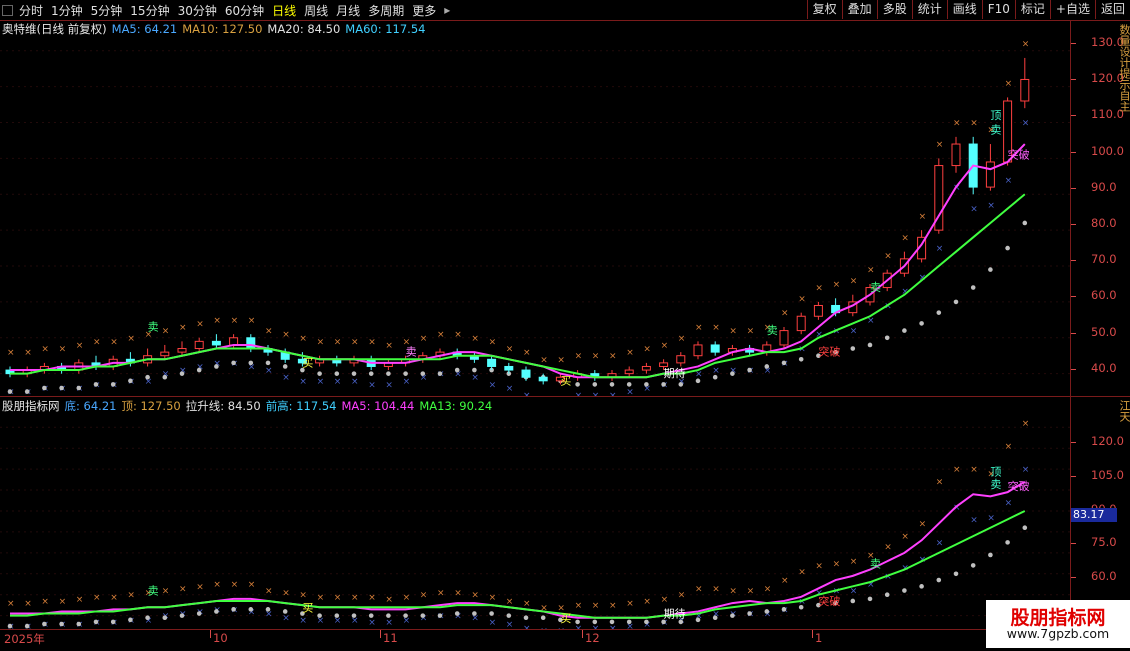 The width and height of the screenshot is (1130, 651). What do you see at coordinates (386, 10) in the screenshot?
I see `period-tab: 多周期` at bounding box center [386, 10].